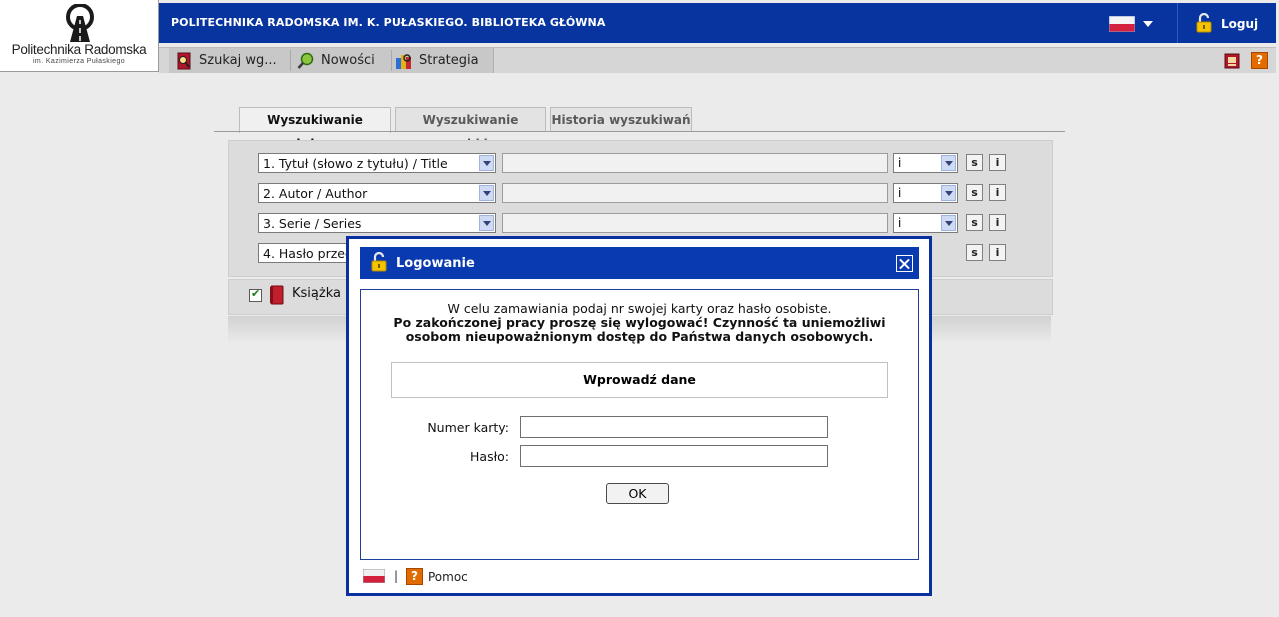  What do you see at coordinates (674, 427) in the screenshot?
I see `card-number-input` at bounding box center [674, 427].